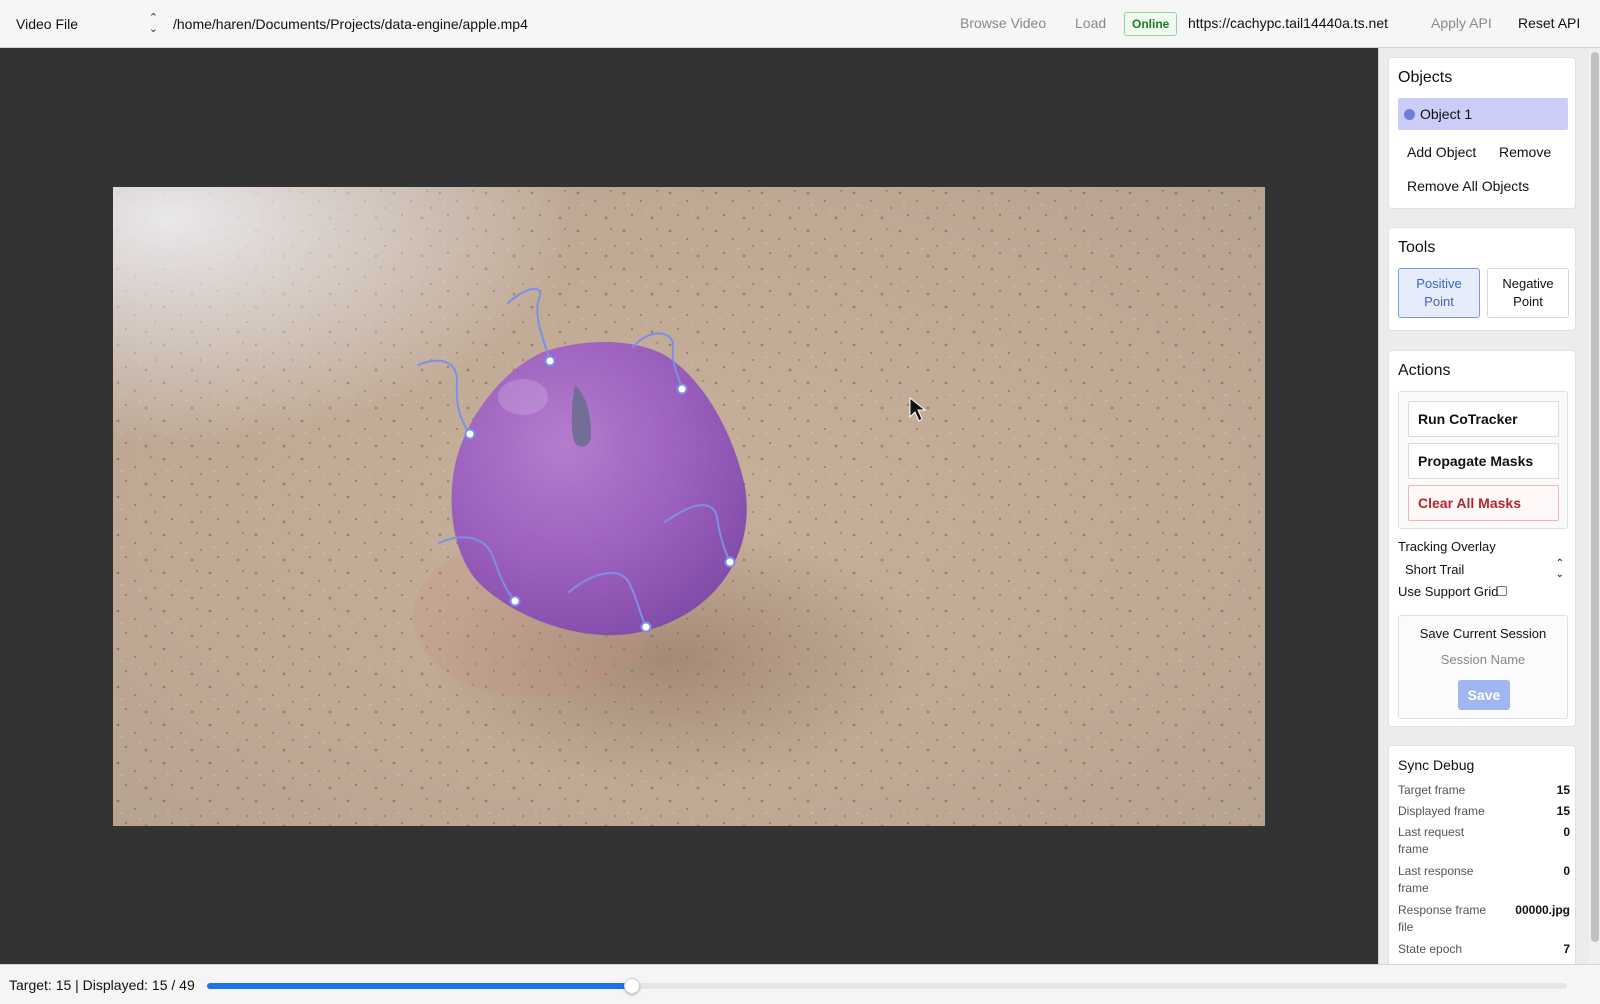 The image size is (1600, 1004). What do you see at coordinates (87, 23) in the screenshot?
I see `source-type-select: Video File ⌃ ⌄` at bounding box center [87, 23].